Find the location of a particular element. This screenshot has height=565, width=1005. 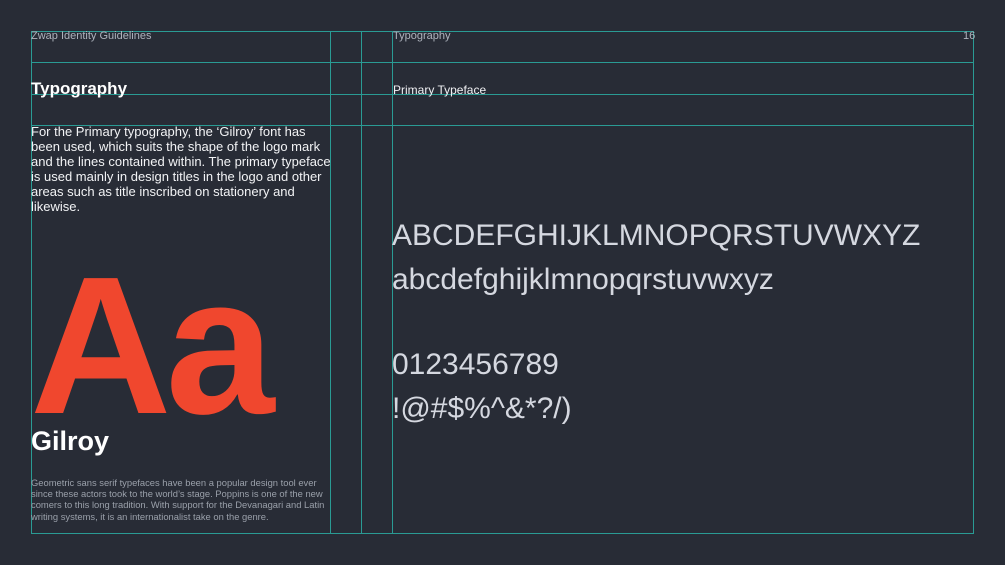

grid-line-top is located at coordinates (502, 31).